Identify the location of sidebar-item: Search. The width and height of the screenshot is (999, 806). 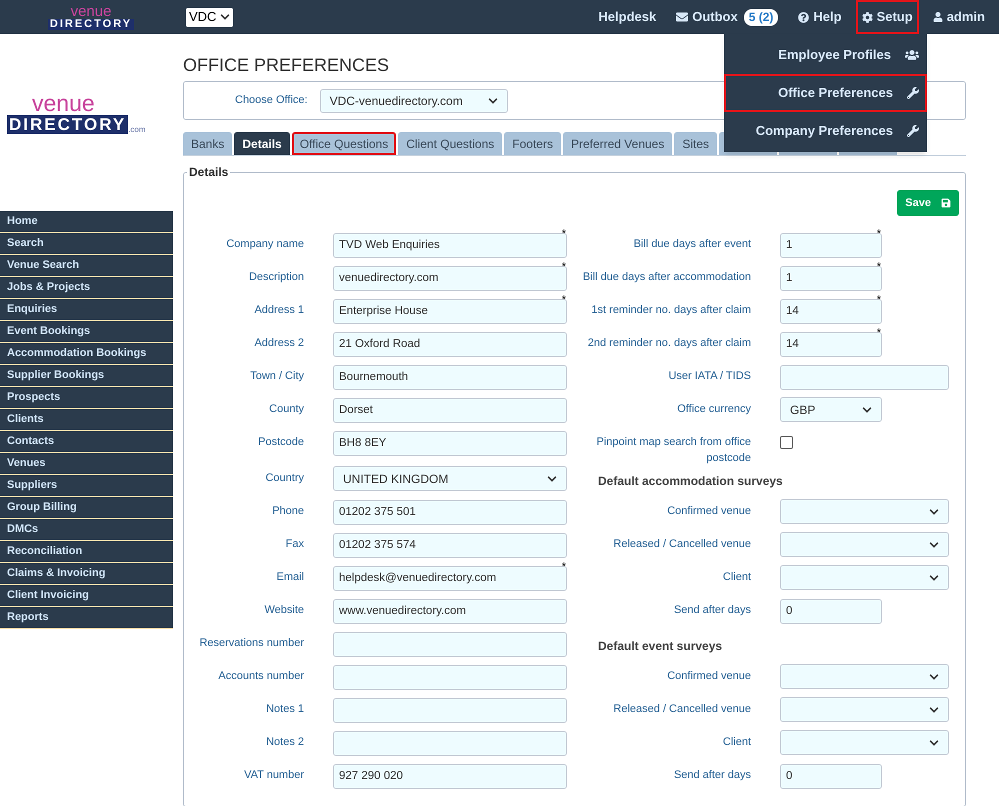
(86, 244).